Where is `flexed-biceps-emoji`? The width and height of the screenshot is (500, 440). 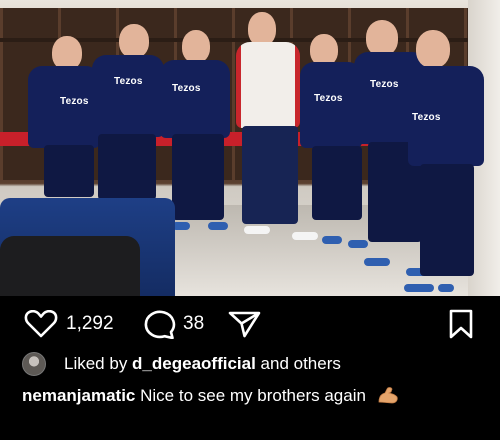
flexed-biceps-emoji is located at coordinates (388, 395).